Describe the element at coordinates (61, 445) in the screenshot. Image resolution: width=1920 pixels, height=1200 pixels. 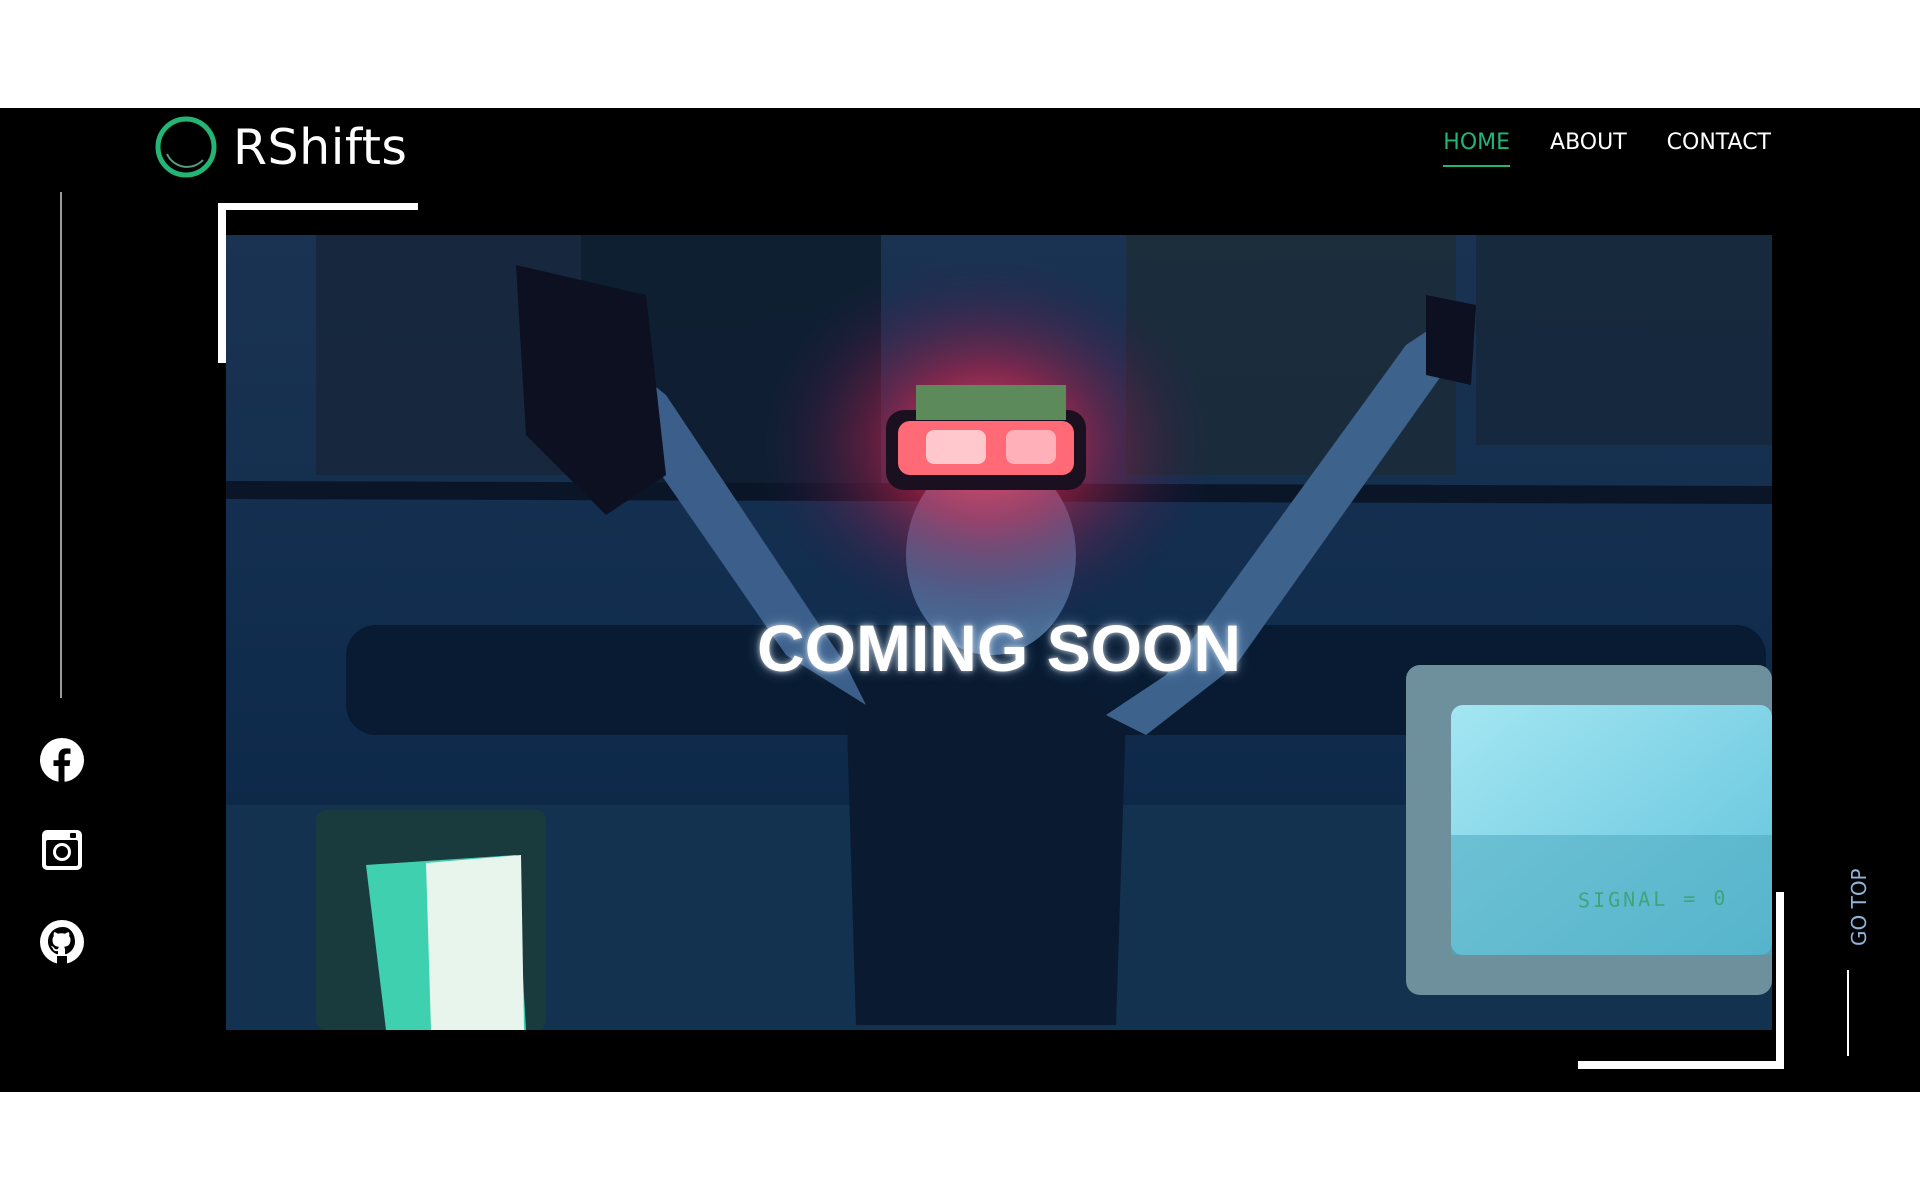
I see `left-rail-divider` at that location.